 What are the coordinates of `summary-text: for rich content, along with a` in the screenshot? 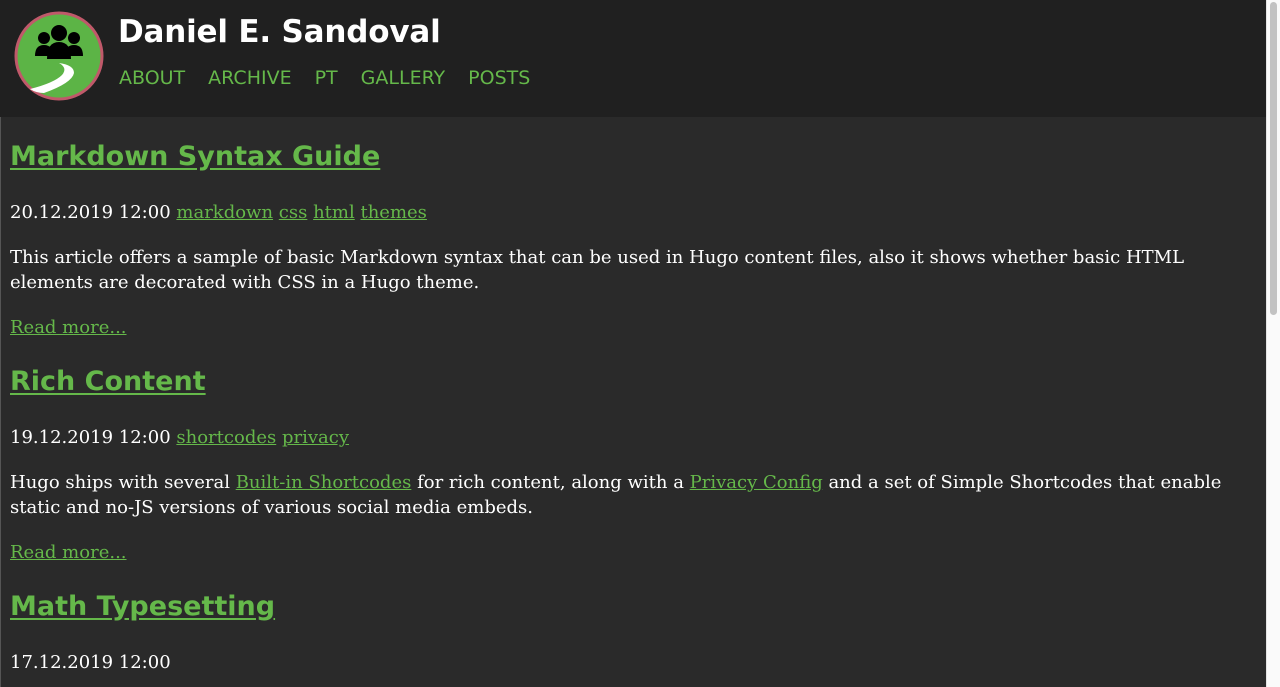 It's located at (550, 482).